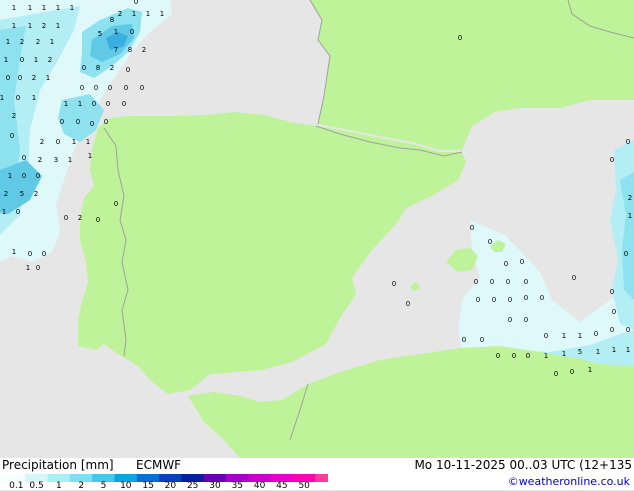 Image resolution: width=634 pixels, height=491 pixels. I want to click on site-credit: ©weatheronline.co.uk, so click(569, 481).